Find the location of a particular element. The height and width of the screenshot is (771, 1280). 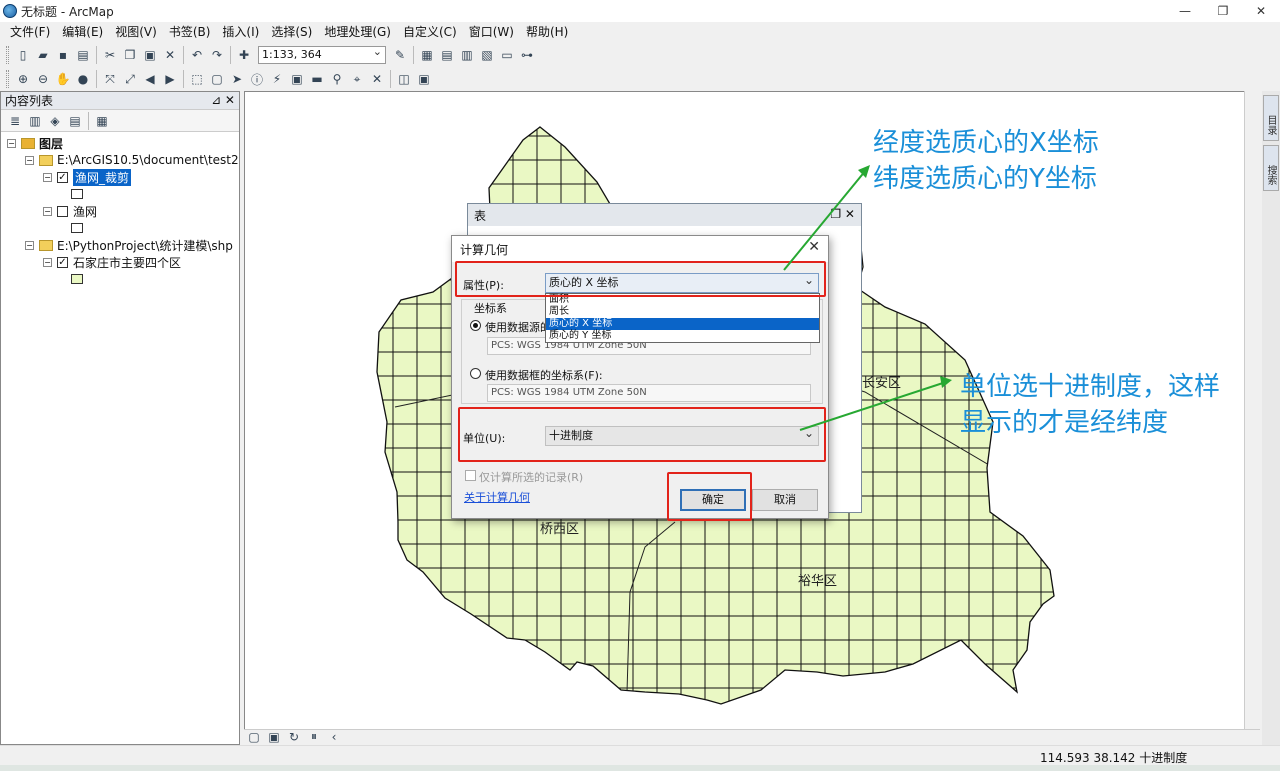

arrowhead-mid is located at coordinates (946, 382).